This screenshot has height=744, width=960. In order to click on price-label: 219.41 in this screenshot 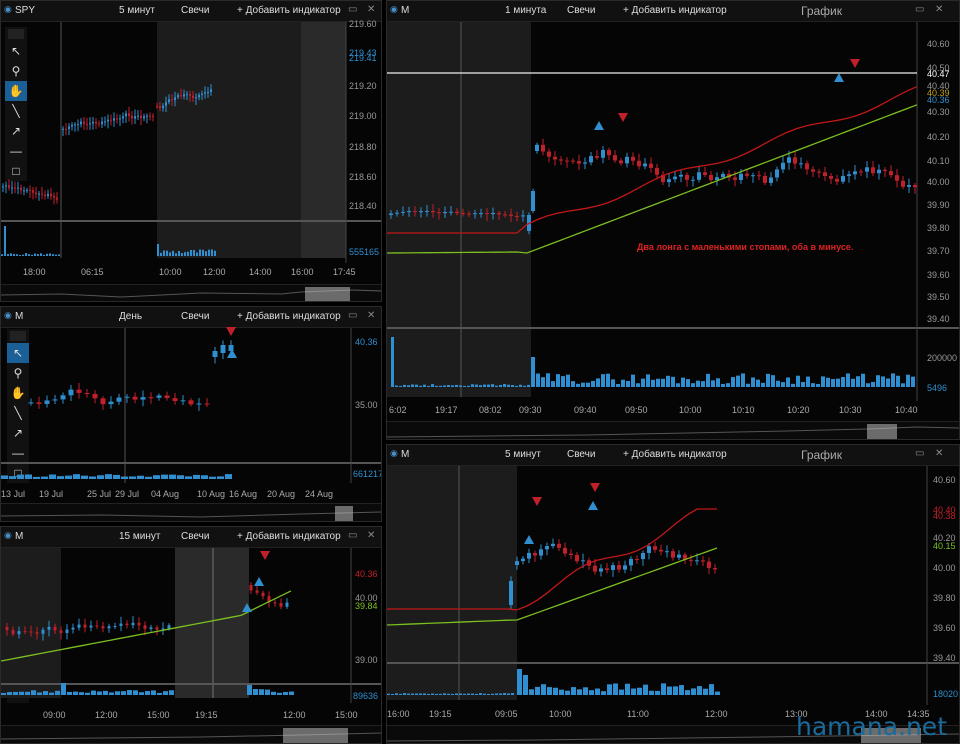, I will do `click(363, 58)`.